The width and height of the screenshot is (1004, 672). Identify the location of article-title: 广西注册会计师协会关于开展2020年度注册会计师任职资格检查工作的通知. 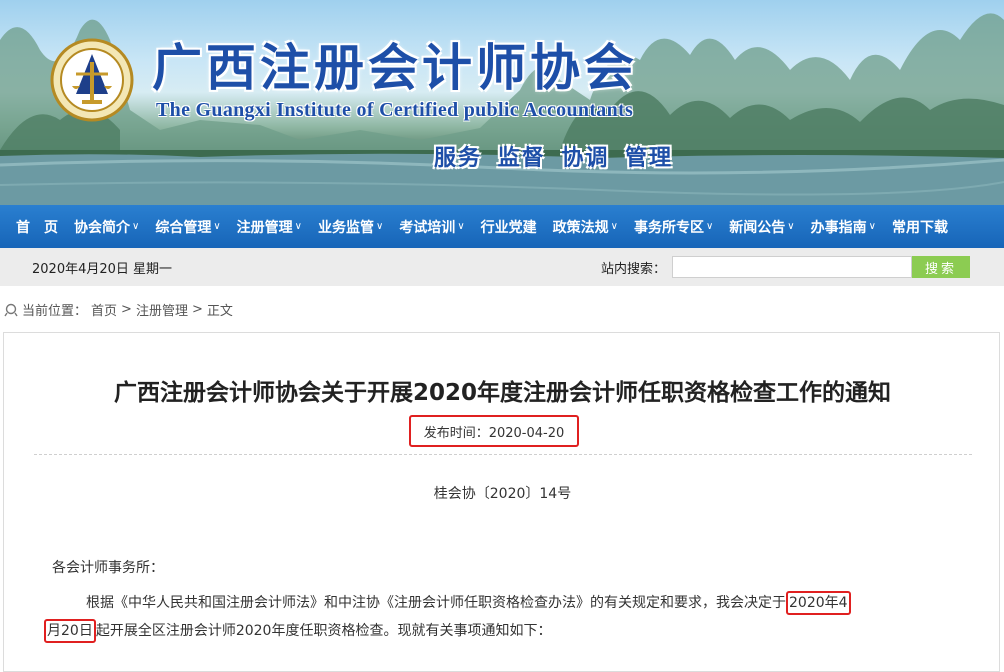
(502, 393).